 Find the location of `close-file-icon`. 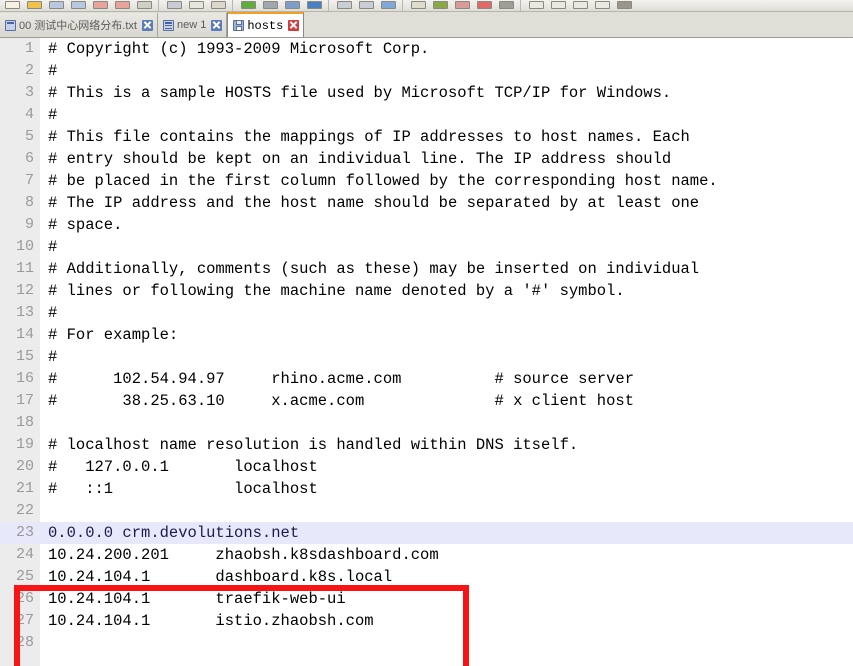

close-file-icon is located at coordinates (100, 5).